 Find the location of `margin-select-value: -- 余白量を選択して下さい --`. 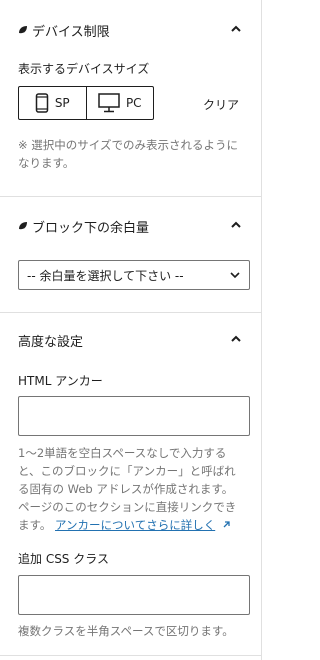

margin-select-value: -- 余白量を選択して下さい -- is located at coordinates (105, 275).